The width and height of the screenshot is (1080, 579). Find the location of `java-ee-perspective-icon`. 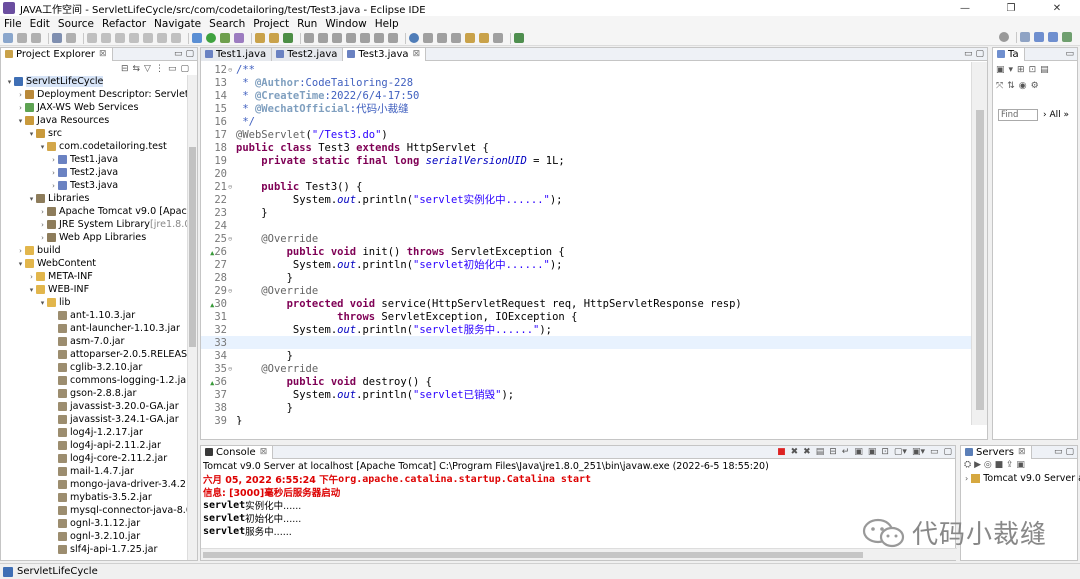

java-ee-perspective-icon is located at coordinates (1039, 37).